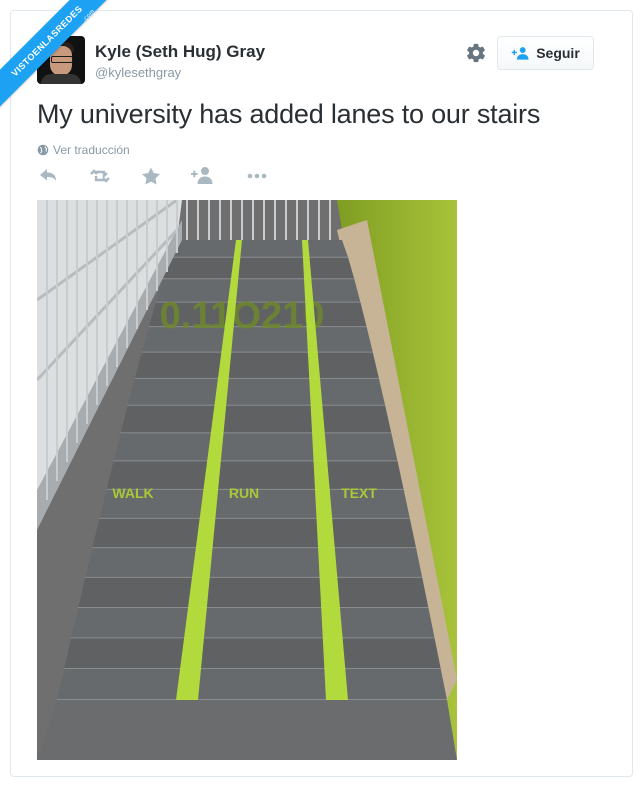 Image resolution: width=643 pixels, height=787 pixels. Describe the element at coordinates (43, 150) in the screenshot. I see `globe-icon` at that location.